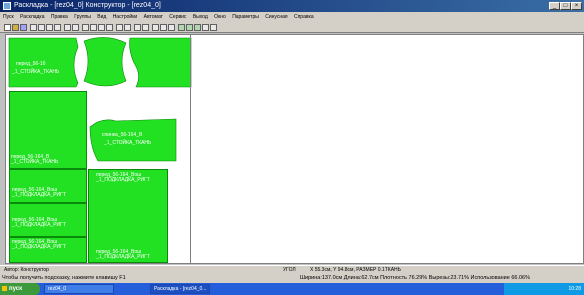 This screenshot has height=295, width=584. Describe the element at coordinates (105, 62) in the screenshot. I see `pattern-piece-sleeve` at that location.